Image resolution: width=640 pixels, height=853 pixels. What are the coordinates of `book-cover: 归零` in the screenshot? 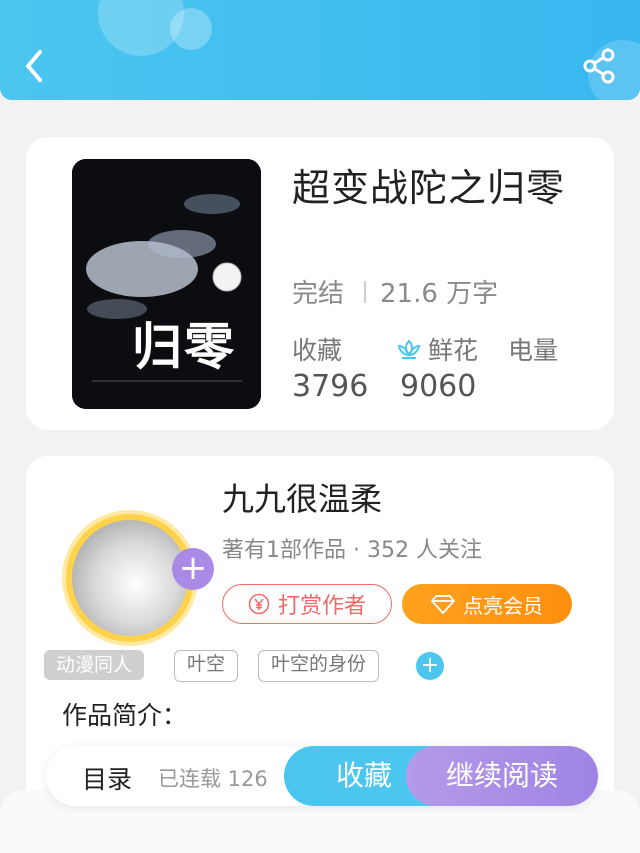 It's located at (166, 284).